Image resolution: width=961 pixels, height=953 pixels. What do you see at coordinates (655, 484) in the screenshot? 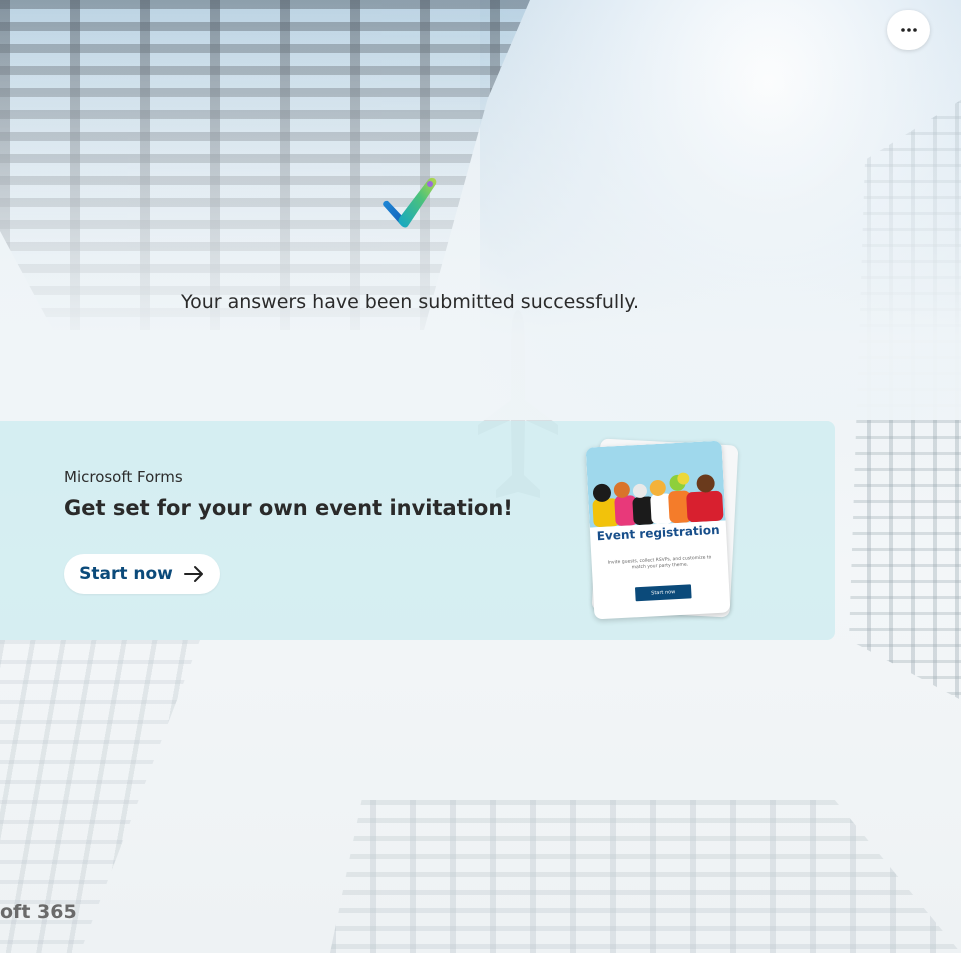
I see `people-illustration` at bounding box center [655, 484].